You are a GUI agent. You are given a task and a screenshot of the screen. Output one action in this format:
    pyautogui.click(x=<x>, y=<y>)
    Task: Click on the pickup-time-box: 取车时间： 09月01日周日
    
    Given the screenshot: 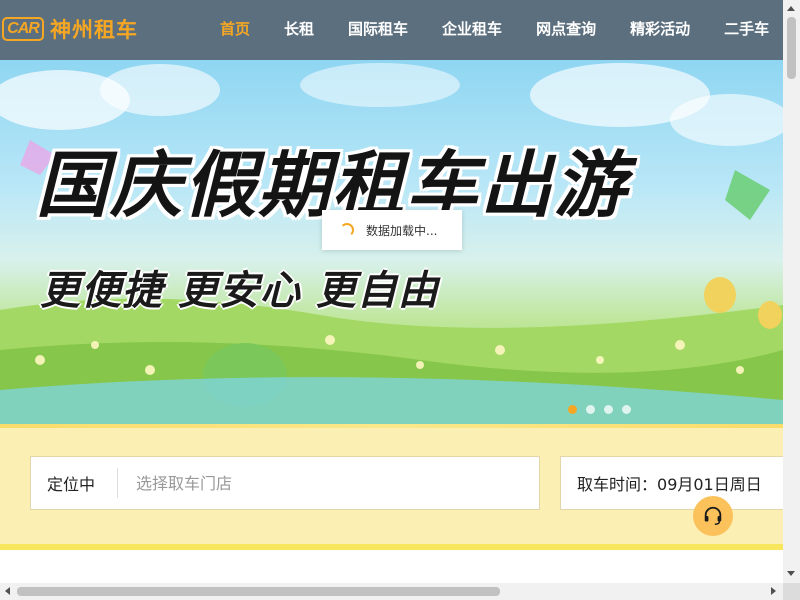 What is the action you would take?
    pyautogui.click(x=680, y=483)
    